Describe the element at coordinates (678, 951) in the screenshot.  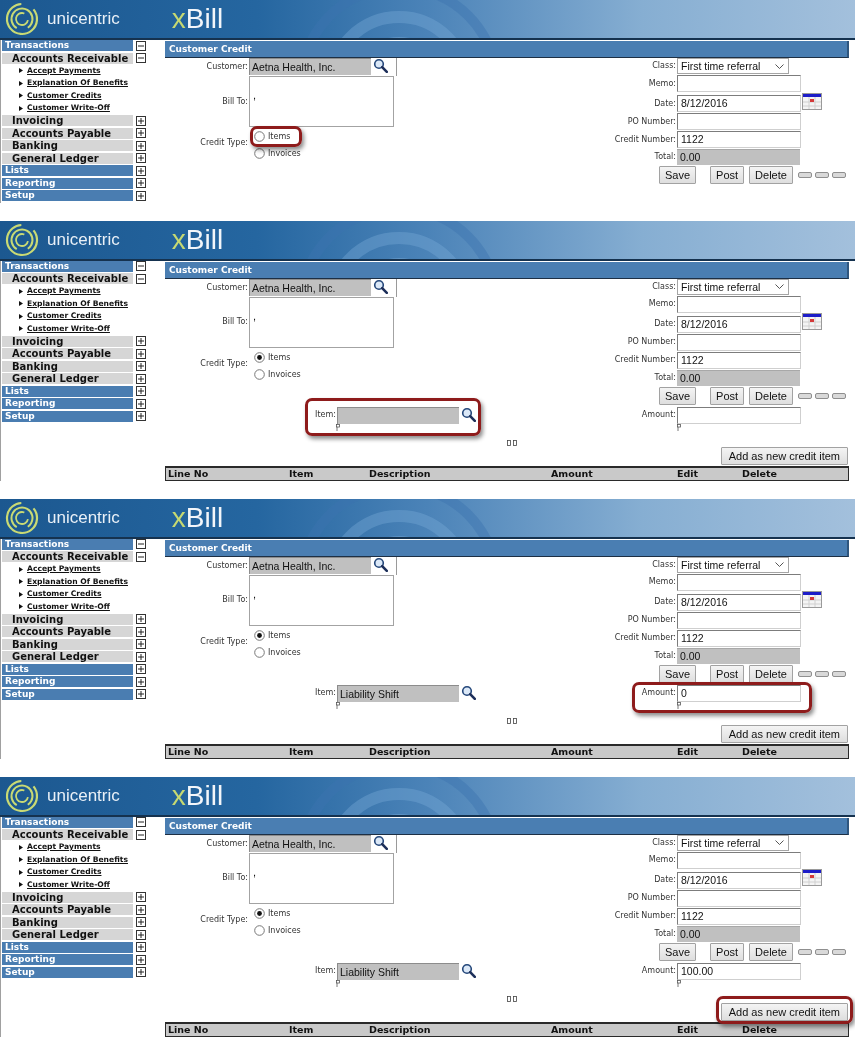
I see `action-button: Save` at that location.